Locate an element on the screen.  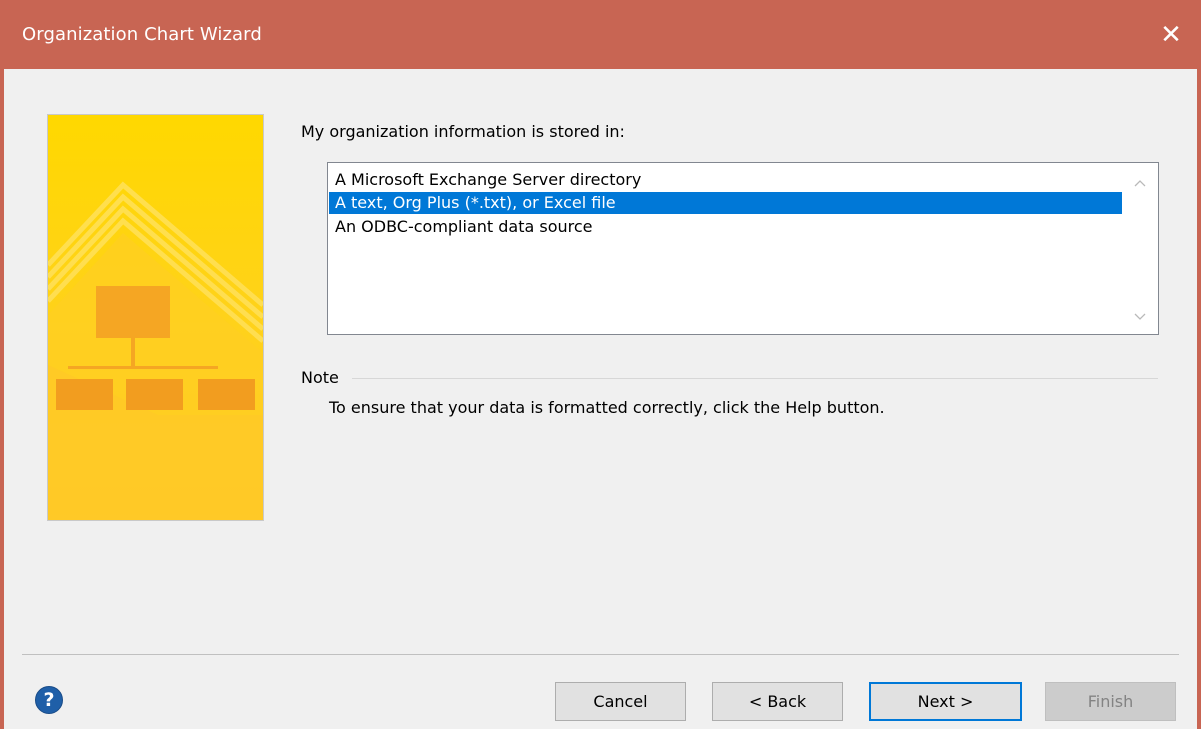
close-icon: ✕ is located at coordinates (1171, 34).